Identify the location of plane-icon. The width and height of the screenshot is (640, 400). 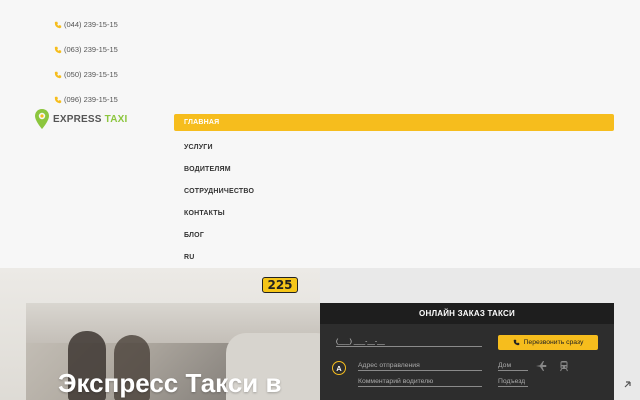
(541, 365).